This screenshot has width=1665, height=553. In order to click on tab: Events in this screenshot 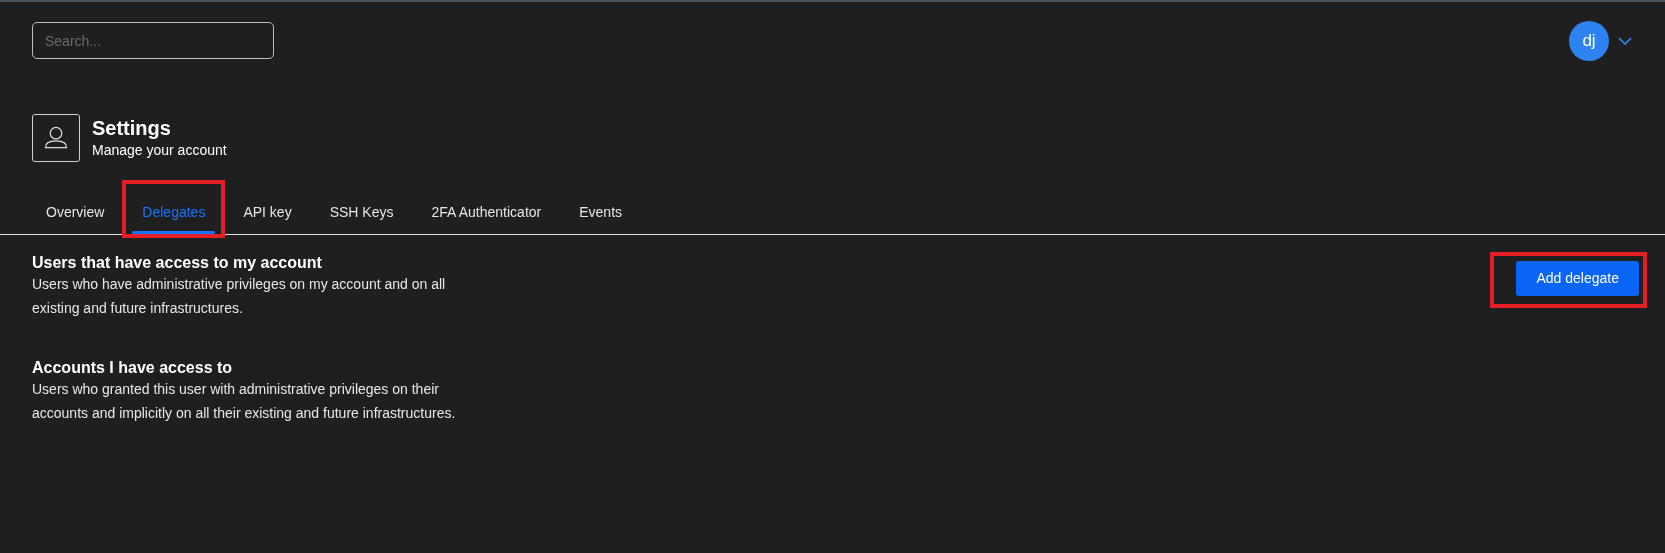, I will do `click(601, 214)`.